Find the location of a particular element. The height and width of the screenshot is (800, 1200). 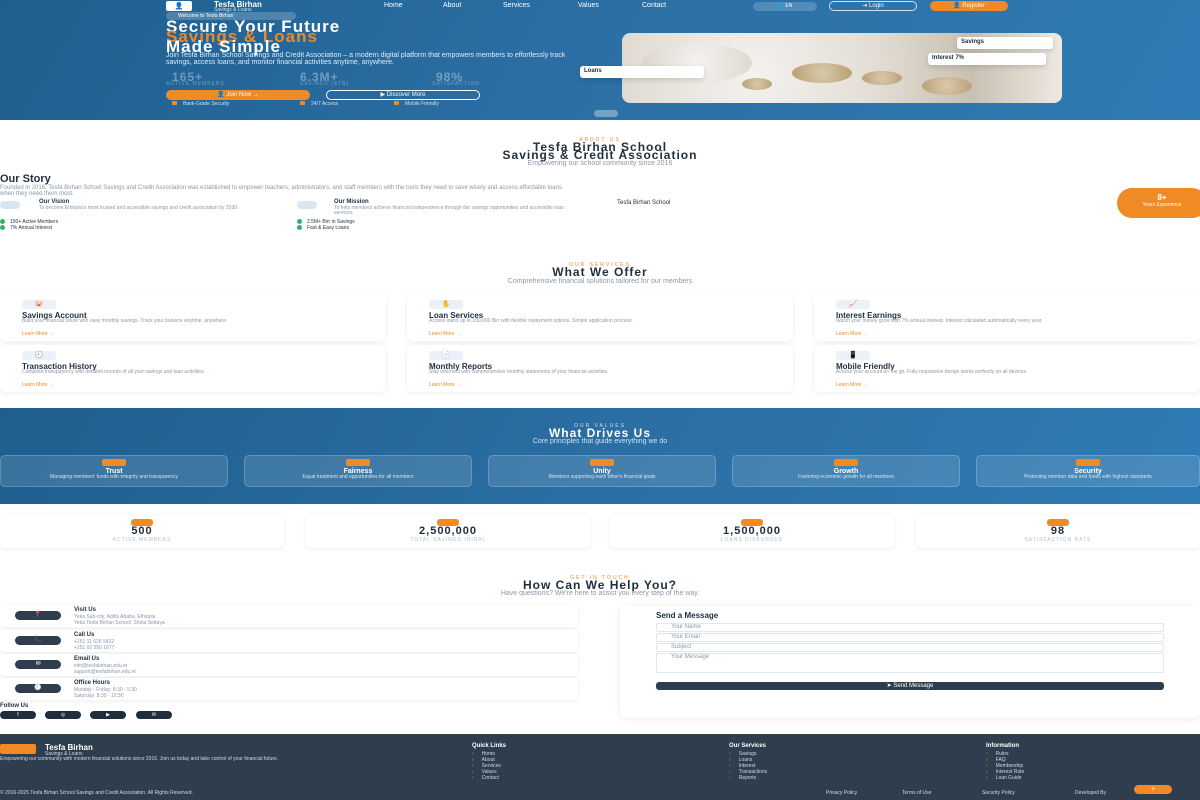

hero-stat-members-label: ACTIVE MEMBERS is located at coordinates (195, 84).